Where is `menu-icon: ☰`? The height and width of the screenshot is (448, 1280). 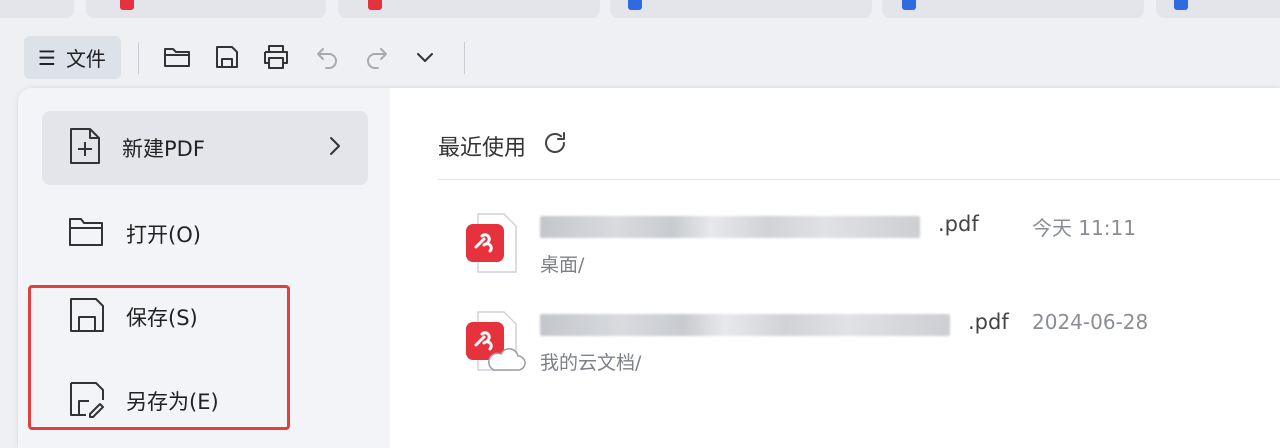
menu-icon: ☰ is located at coordinates (47, 57).